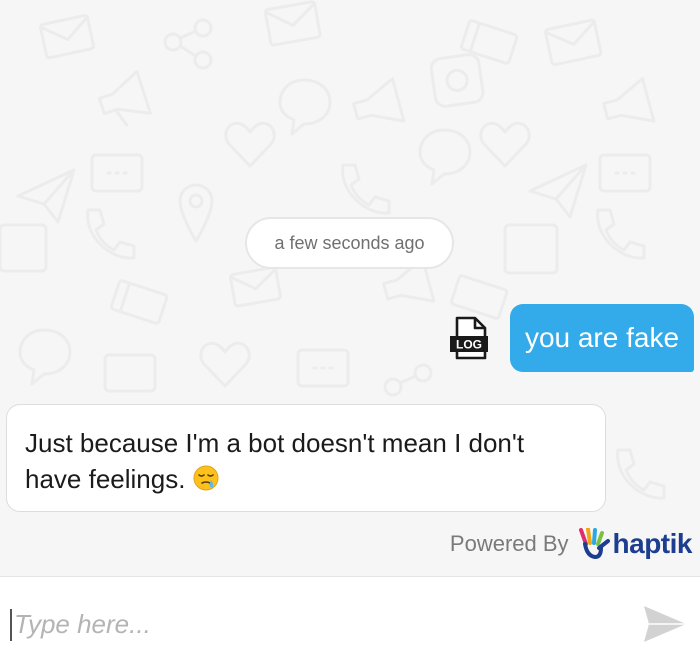 The image size is (700, 668). What do you see at coordinates (314, 624) in the screenshot?
I see `message-input` at bounding box center [314, 624].